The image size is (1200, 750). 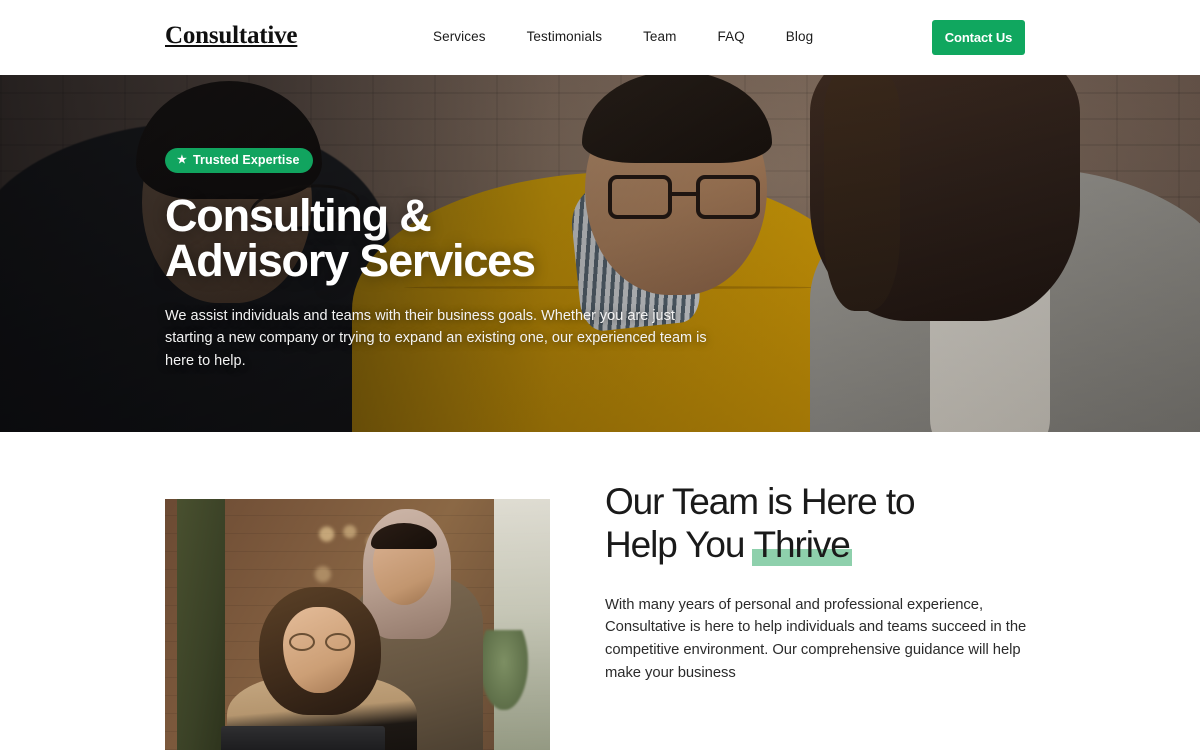 I want to click on nav-item-faq: FAQ, so click(x=730, y=36).